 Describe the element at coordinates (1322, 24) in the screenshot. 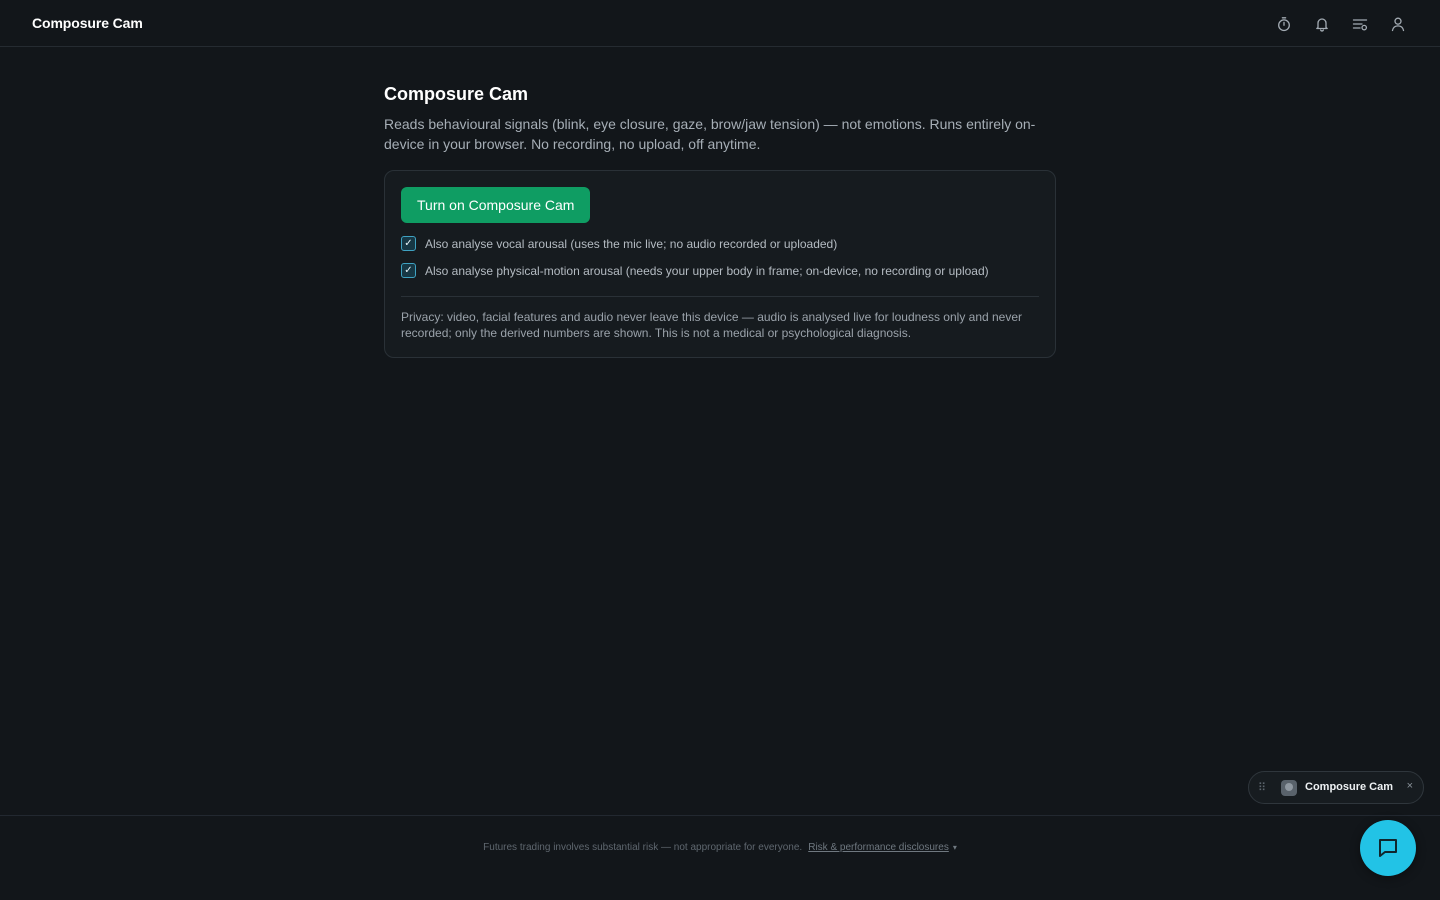

I see `bell-icon` at that location.